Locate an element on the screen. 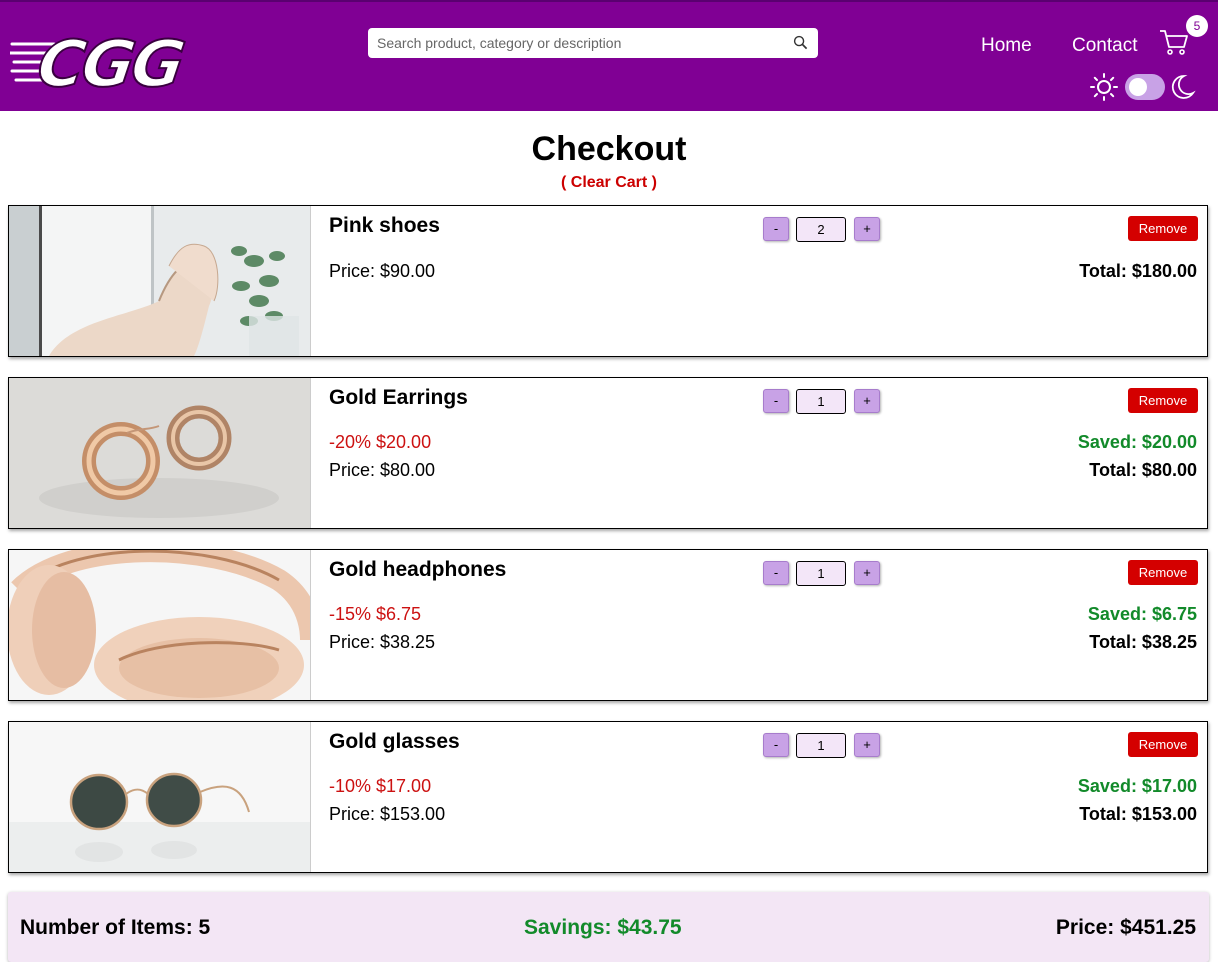 Image resolution: width=1218 pixels, height=962 pixels. quantity-field: 2 is located at coordinates (821, 229).